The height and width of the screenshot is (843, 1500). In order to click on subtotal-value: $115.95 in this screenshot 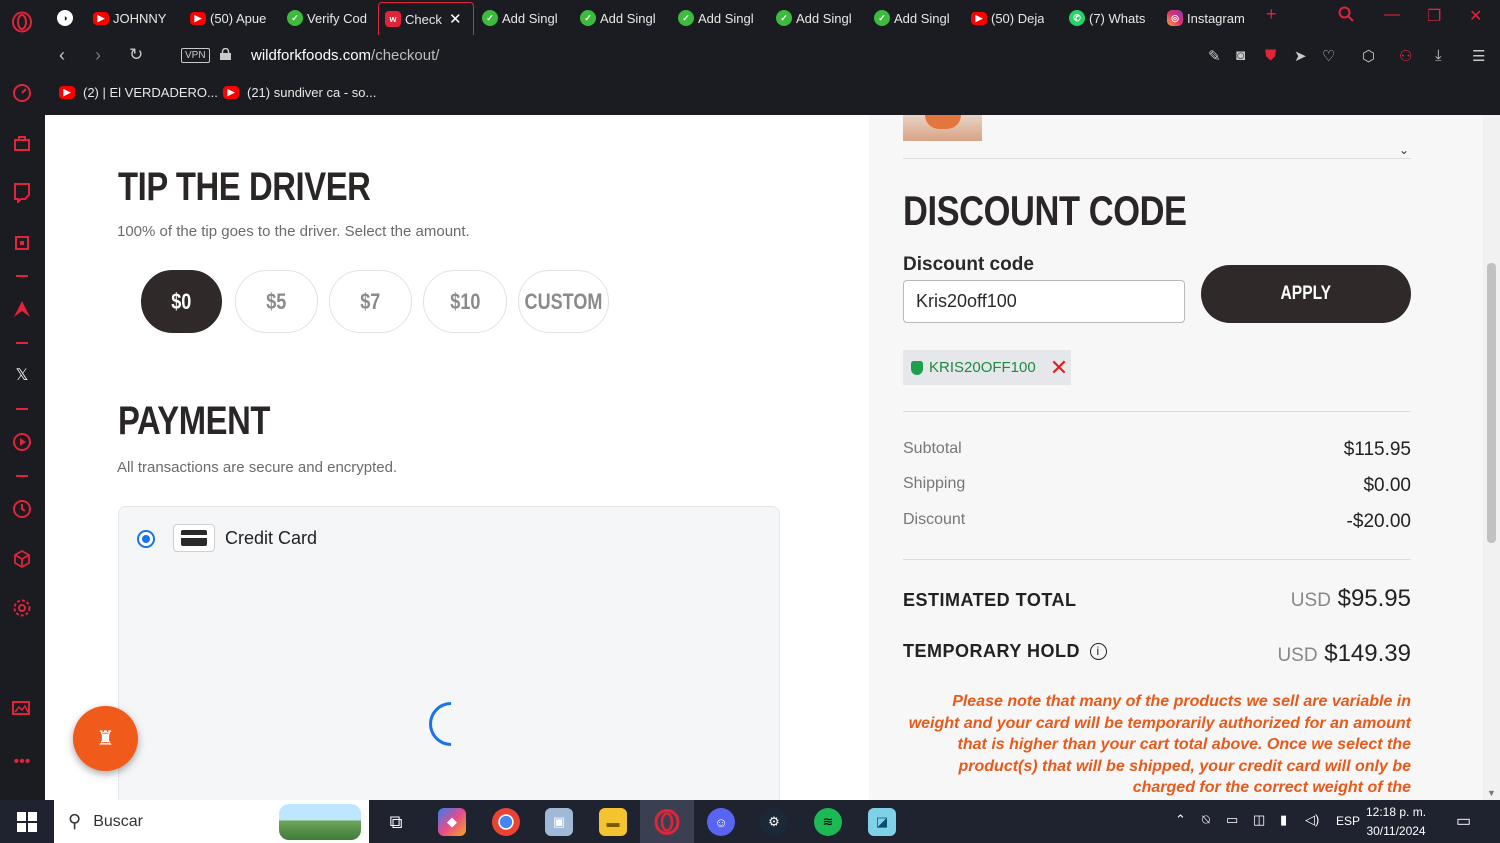, I will do `click(1377, 449)`.